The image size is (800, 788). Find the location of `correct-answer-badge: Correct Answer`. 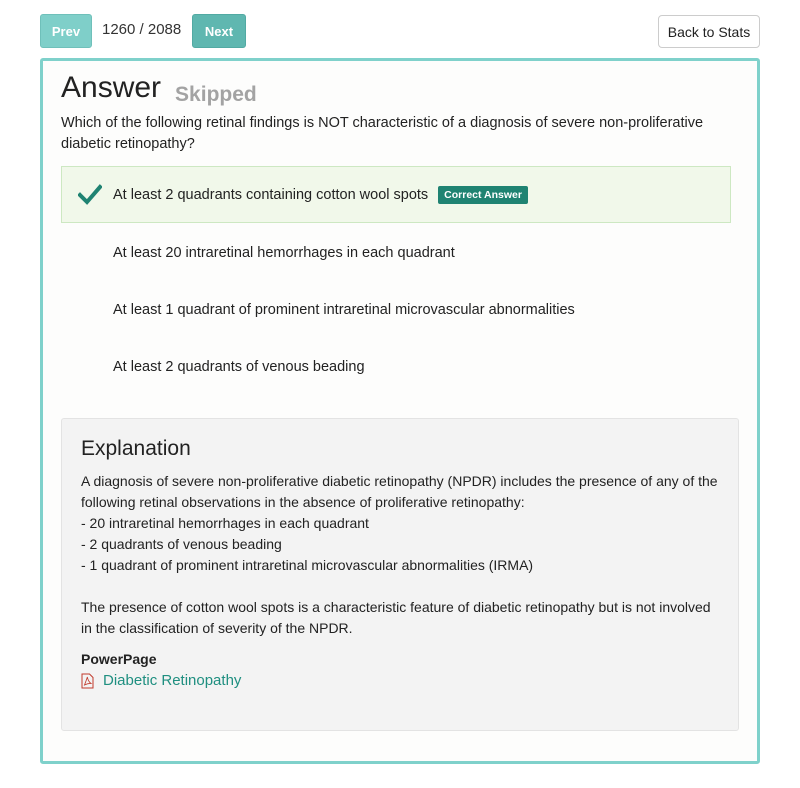

correct-answer-badge: Correct Answer is located at coordinates (483, 194).